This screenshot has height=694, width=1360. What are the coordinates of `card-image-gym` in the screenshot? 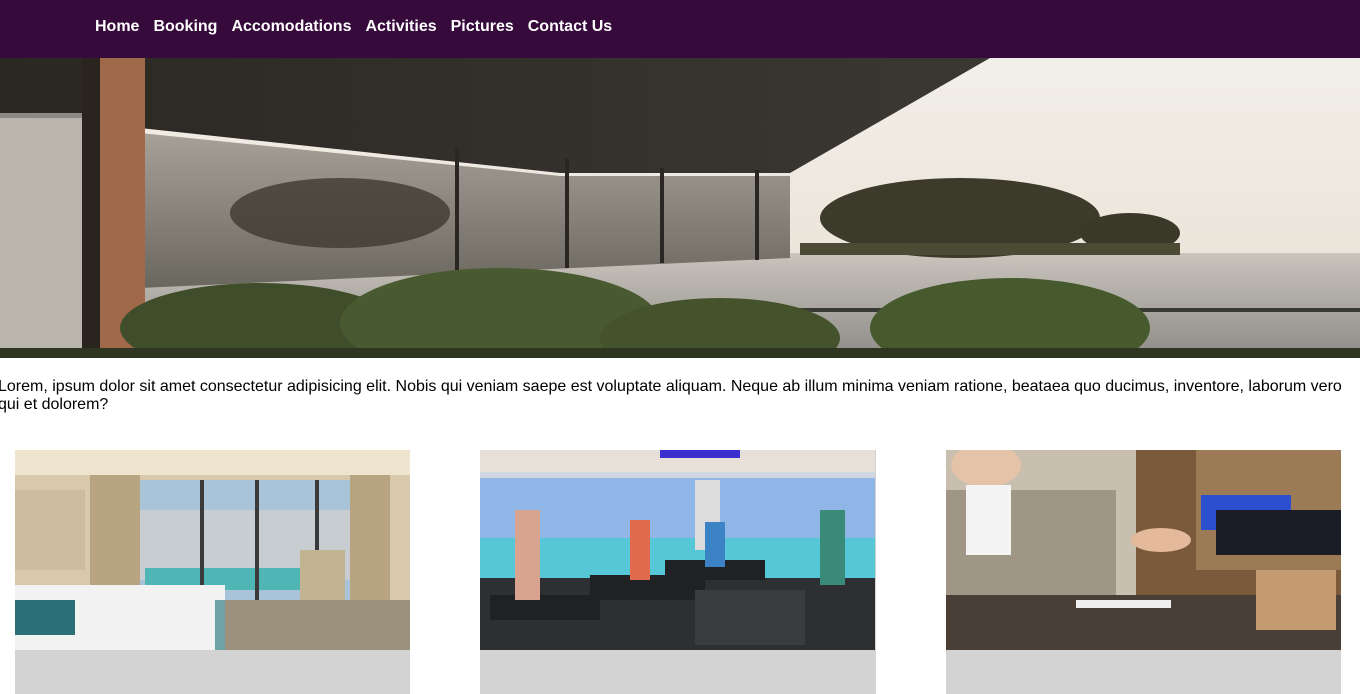 It's located at (677, 550).